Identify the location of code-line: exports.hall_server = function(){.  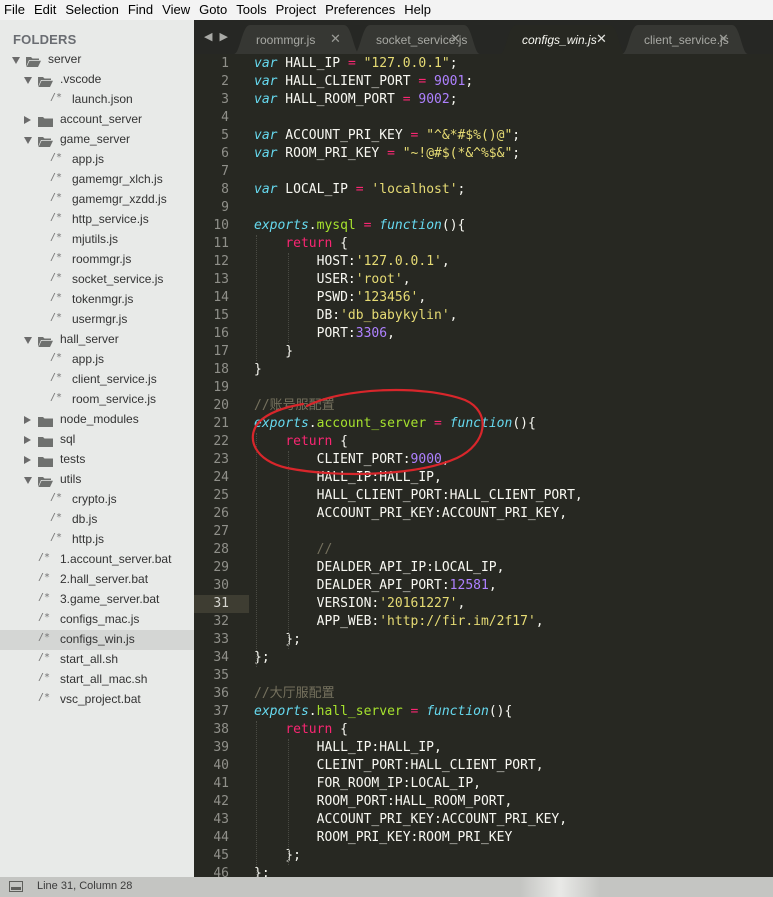
(383, 712).